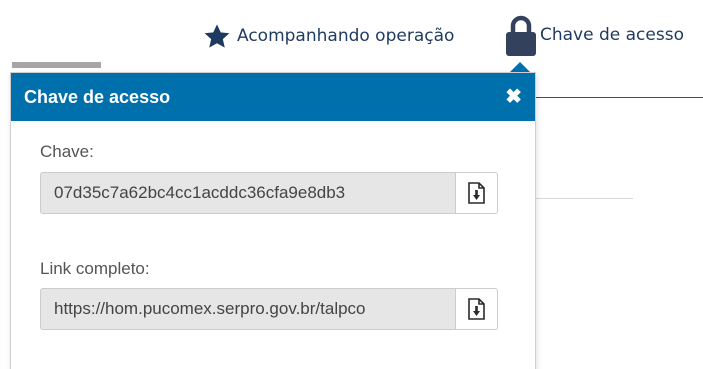 This screenshot has height=369, width=703. What do you see at coordinates (273, 97) in the screenshot?
I see `popover-header: Chave de acesso ✖` at bounding box center [273, 97].